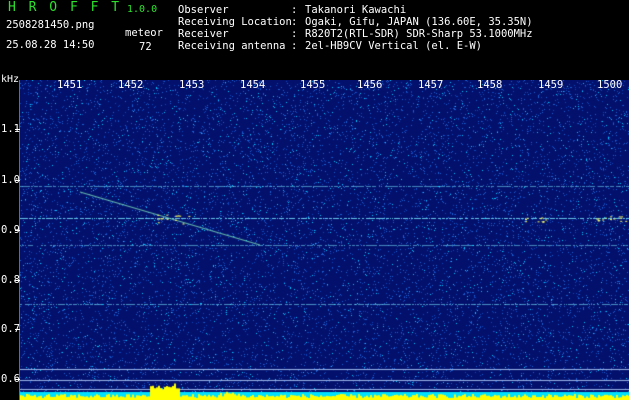 The image size is (629, 400). Describe the element at coordinates (203, 34) in the screenshot. I see `receiver-label: Receiver` at that location.